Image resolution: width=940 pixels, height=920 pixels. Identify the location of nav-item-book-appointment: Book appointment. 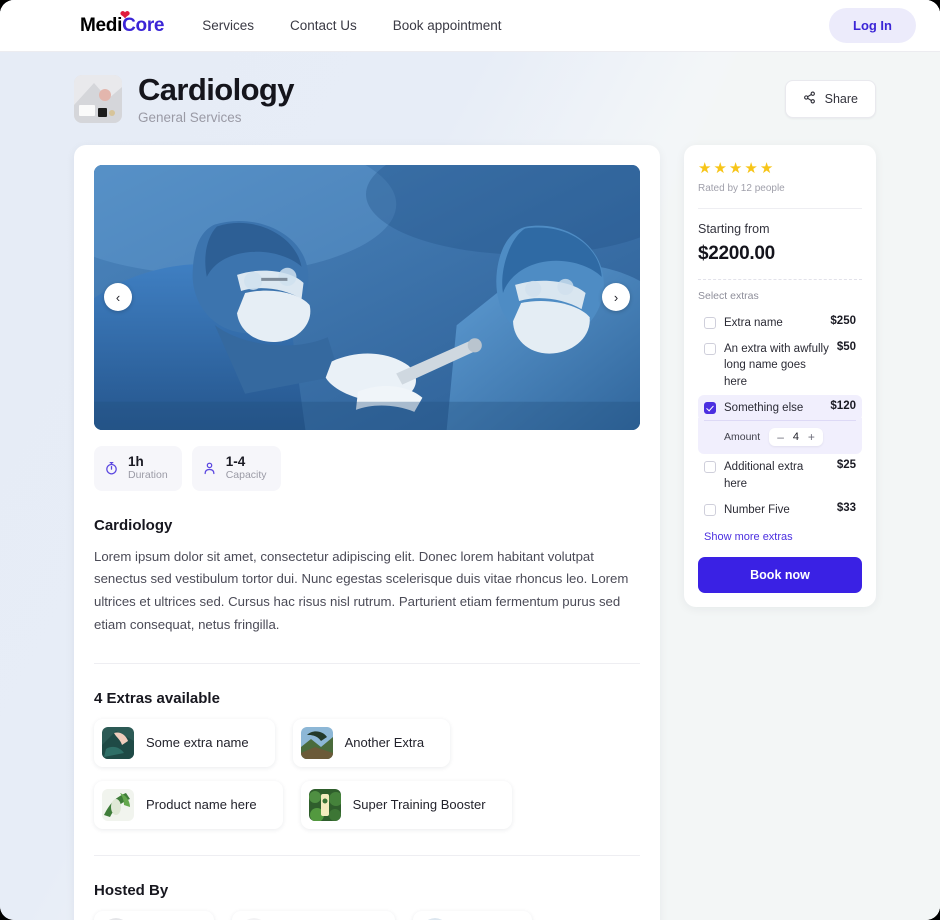
(447, 25).